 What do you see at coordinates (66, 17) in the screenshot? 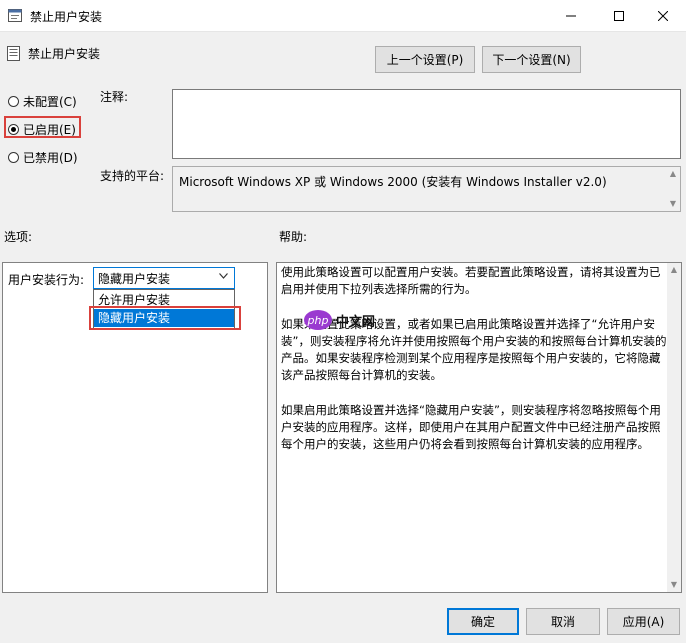
I see `window-title: 禁止用户安装` at bounding box center [66, 17].